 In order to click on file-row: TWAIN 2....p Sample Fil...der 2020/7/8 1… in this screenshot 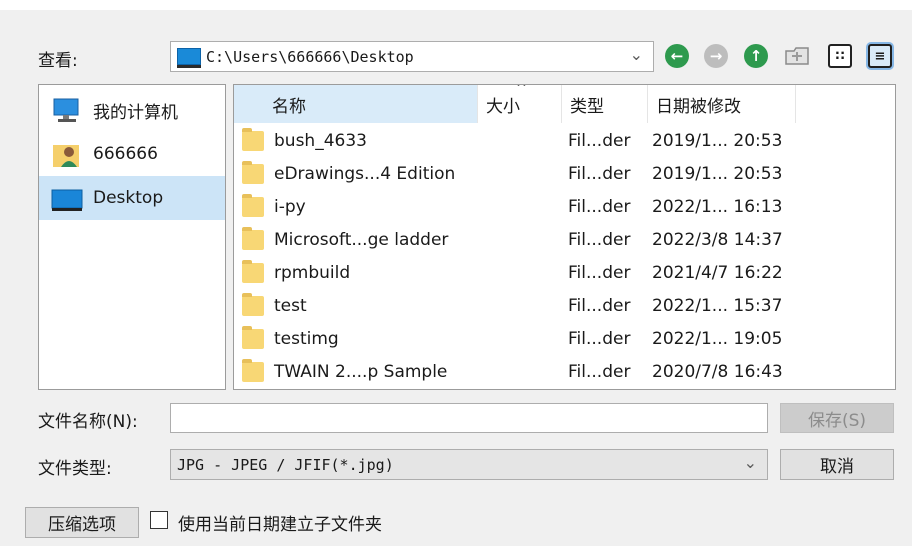, I will do `click(564, 372)`.